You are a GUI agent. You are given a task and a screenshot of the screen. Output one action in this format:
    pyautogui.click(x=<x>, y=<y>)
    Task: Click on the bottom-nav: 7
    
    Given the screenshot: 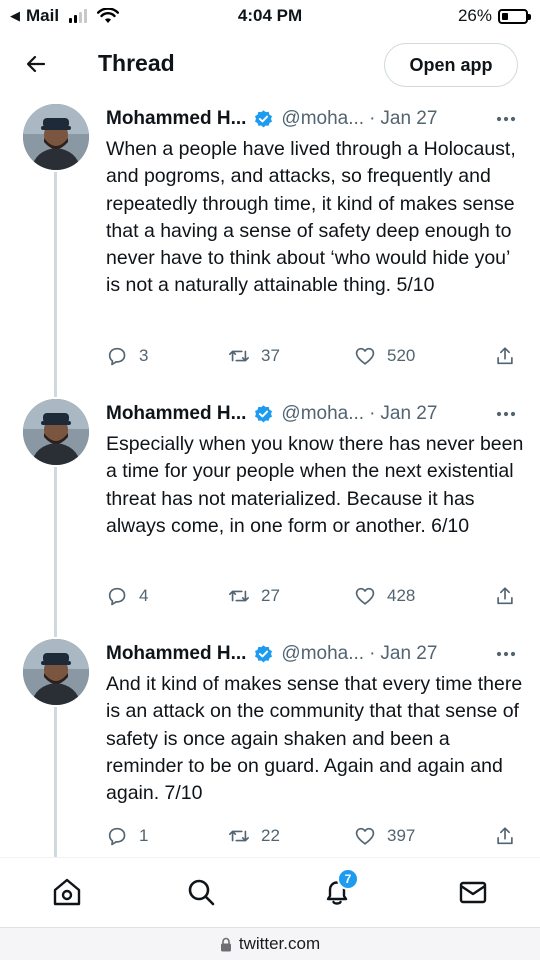 What is the action you would take?
    pyautogui.click(x=270, y=892)
    